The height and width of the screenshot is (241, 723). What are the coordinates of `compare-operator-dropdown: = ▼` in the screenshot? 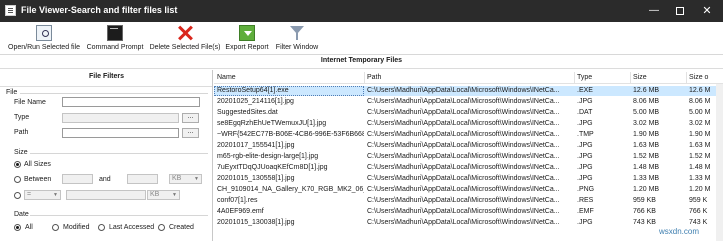 It's located at (42, 195).